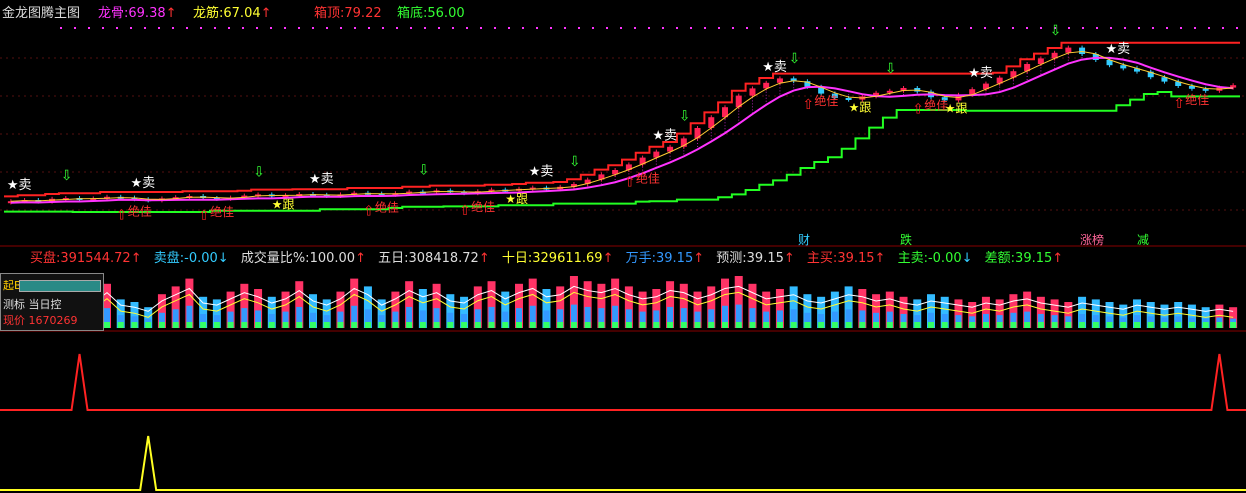  Describe the element at coordinates (944, 258) in the screenshot. I see `vol-value: -0.00` at that location.